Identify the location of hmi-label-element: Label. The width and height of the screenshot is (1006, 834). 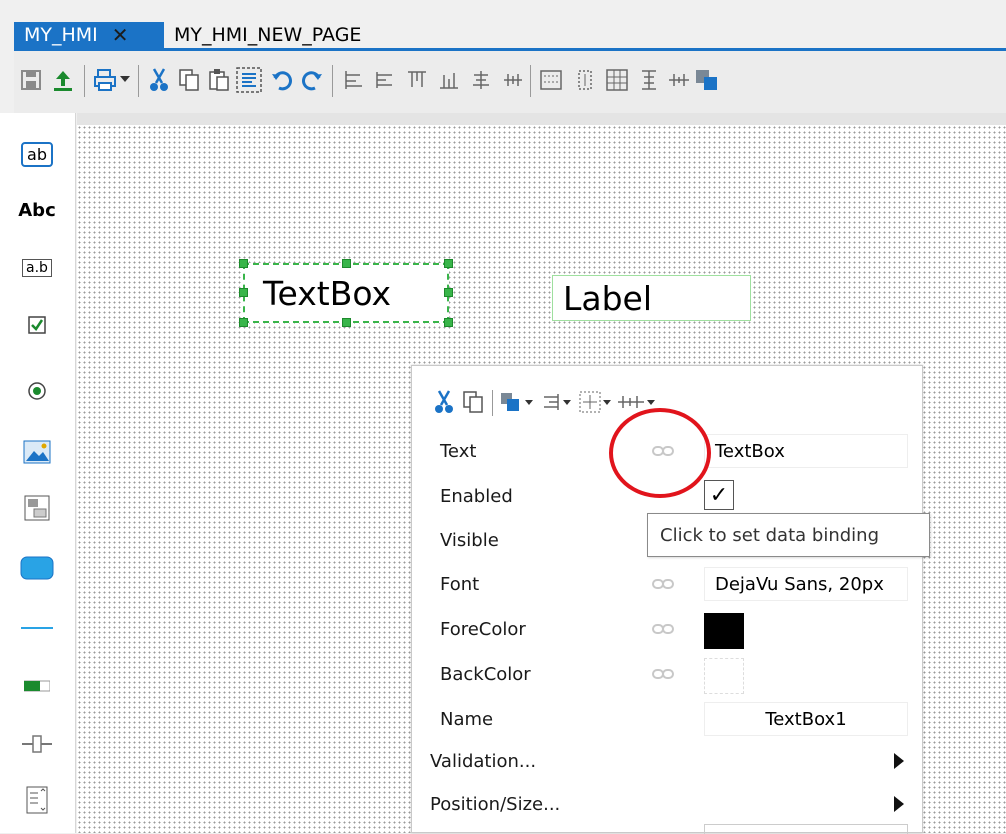
(651, 298).